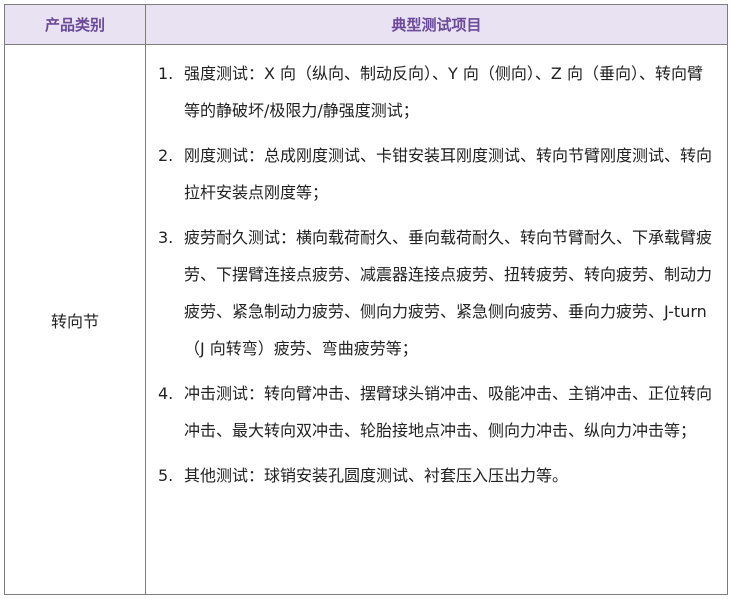  What do you see at coordinates (166, 73) in the screenshot?
I see `item-number: 1.` at bounding box center [166, 73].